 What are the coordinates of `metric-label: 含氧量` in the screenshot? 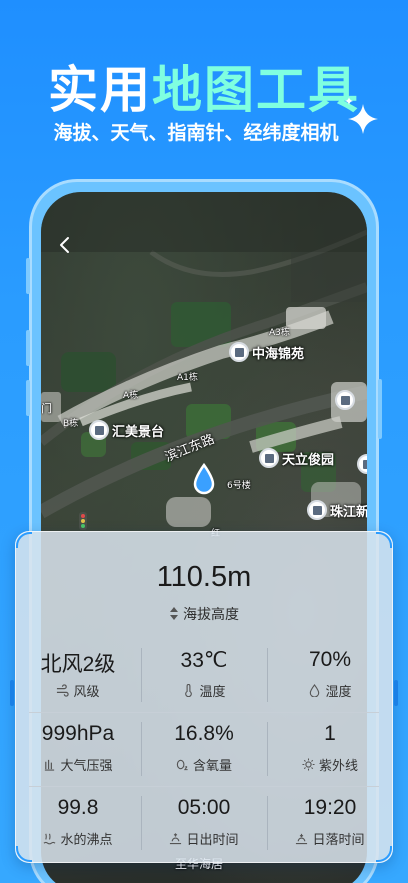 It's located at (212, 766).